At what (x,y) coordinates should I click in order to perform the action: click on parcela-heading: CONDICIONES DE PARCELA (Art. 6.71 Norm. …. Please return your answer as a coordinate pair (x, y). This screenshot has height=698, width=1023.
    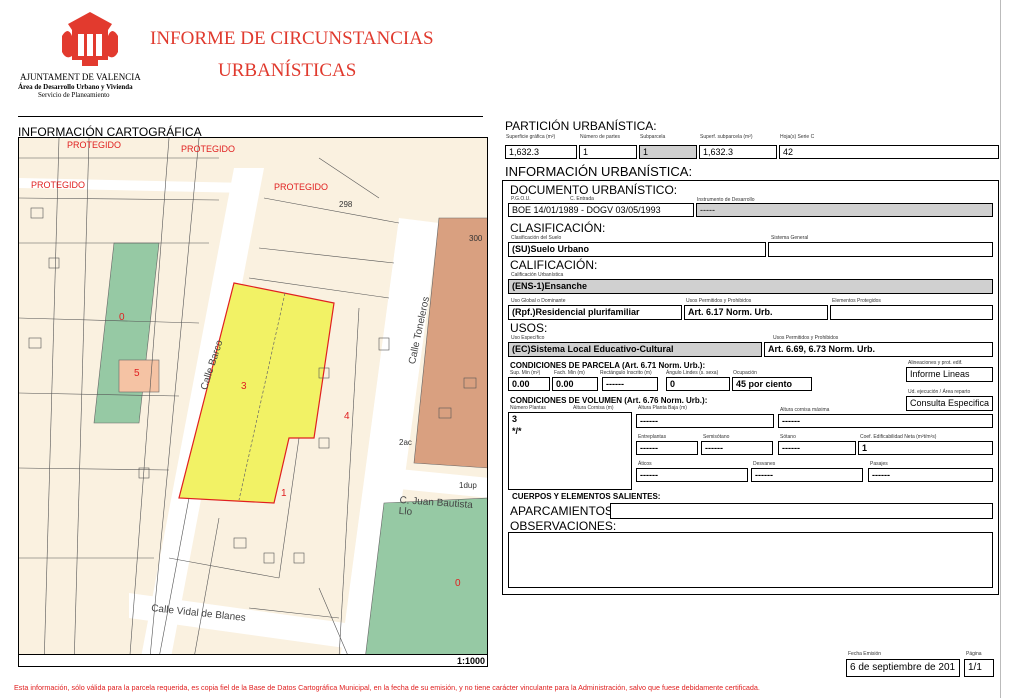
    Looking at the image, I should click on (608, 365).